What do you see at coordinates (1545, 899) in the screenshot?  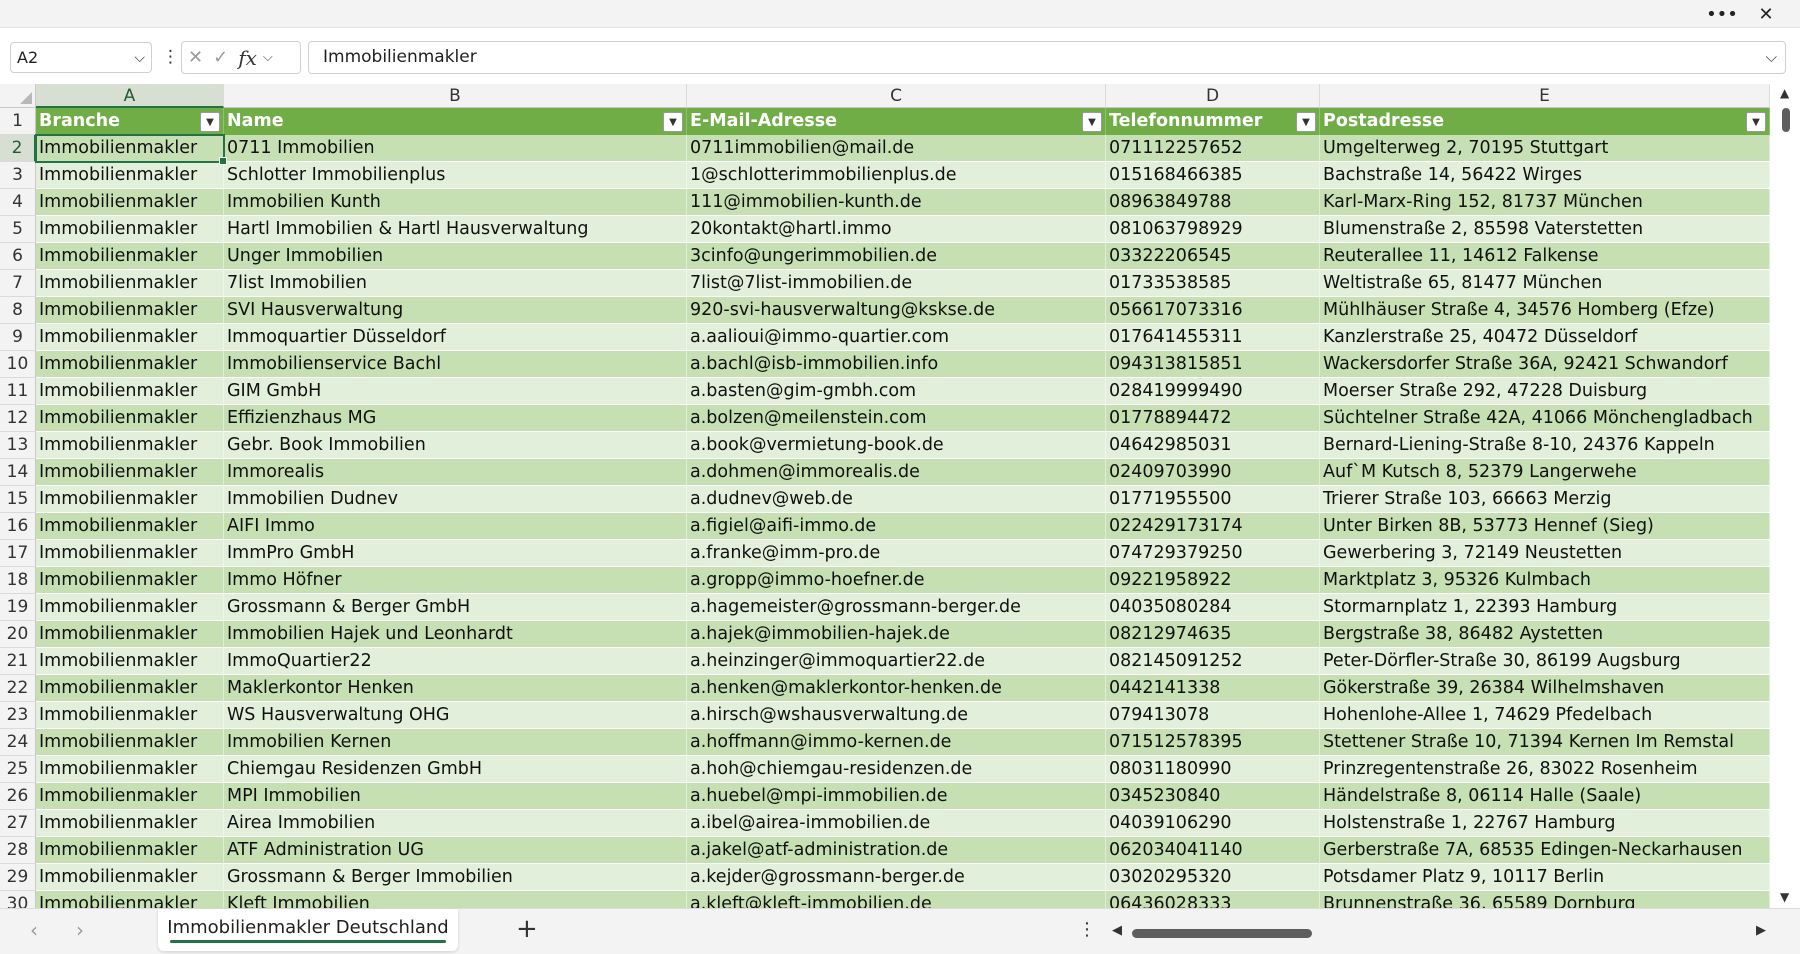 I see `table-cell: Brunnenstraße 36, 65589 Dornburg` at bounding box center [1545, 899].